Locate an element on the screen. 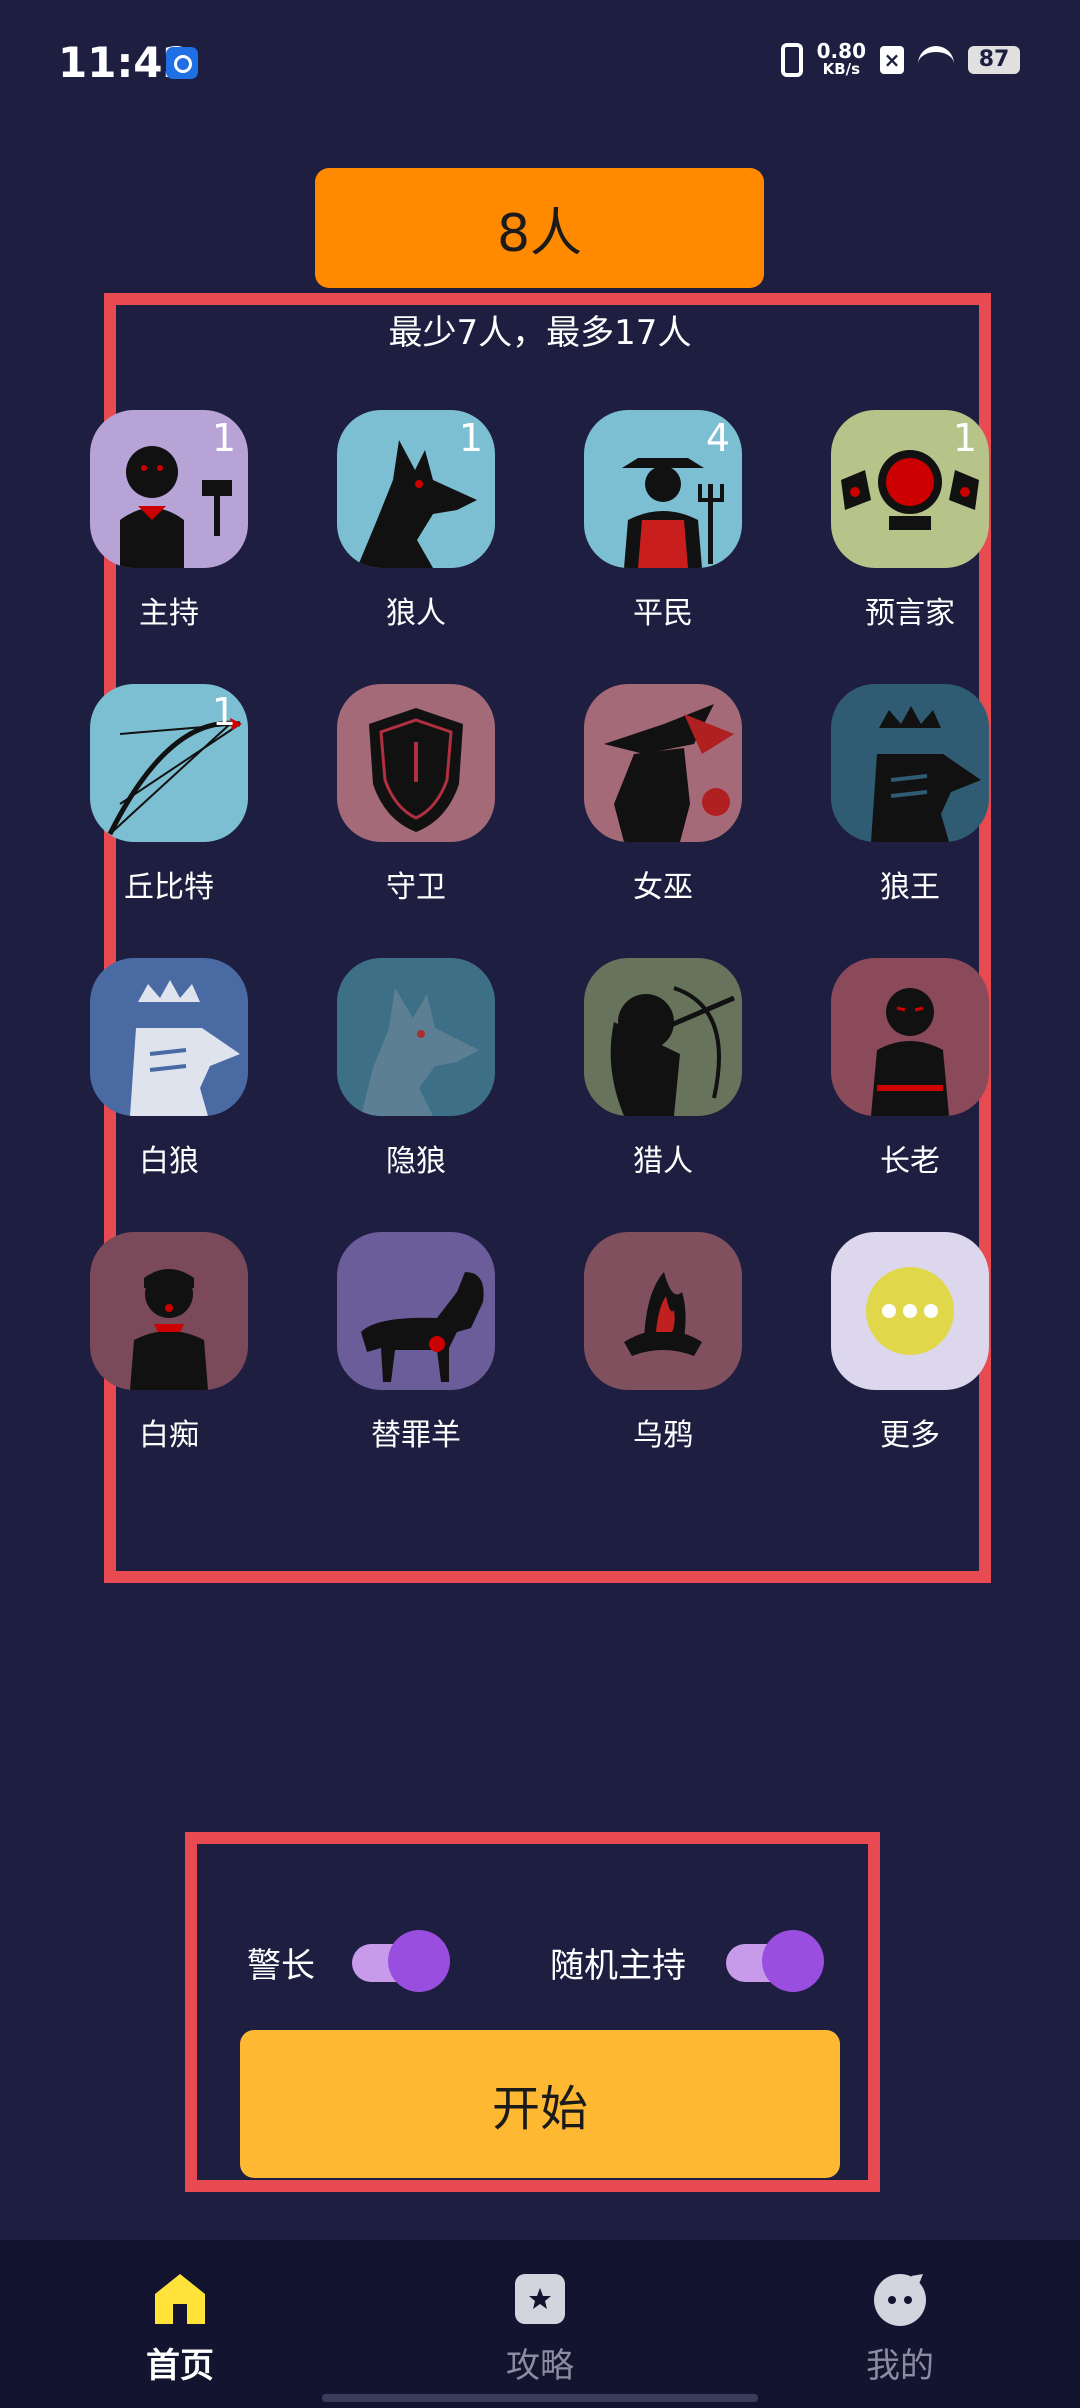 This screenshot has width=1080, height=2408. role-item: 乌鸦 is located at coordinates (668, 1352).